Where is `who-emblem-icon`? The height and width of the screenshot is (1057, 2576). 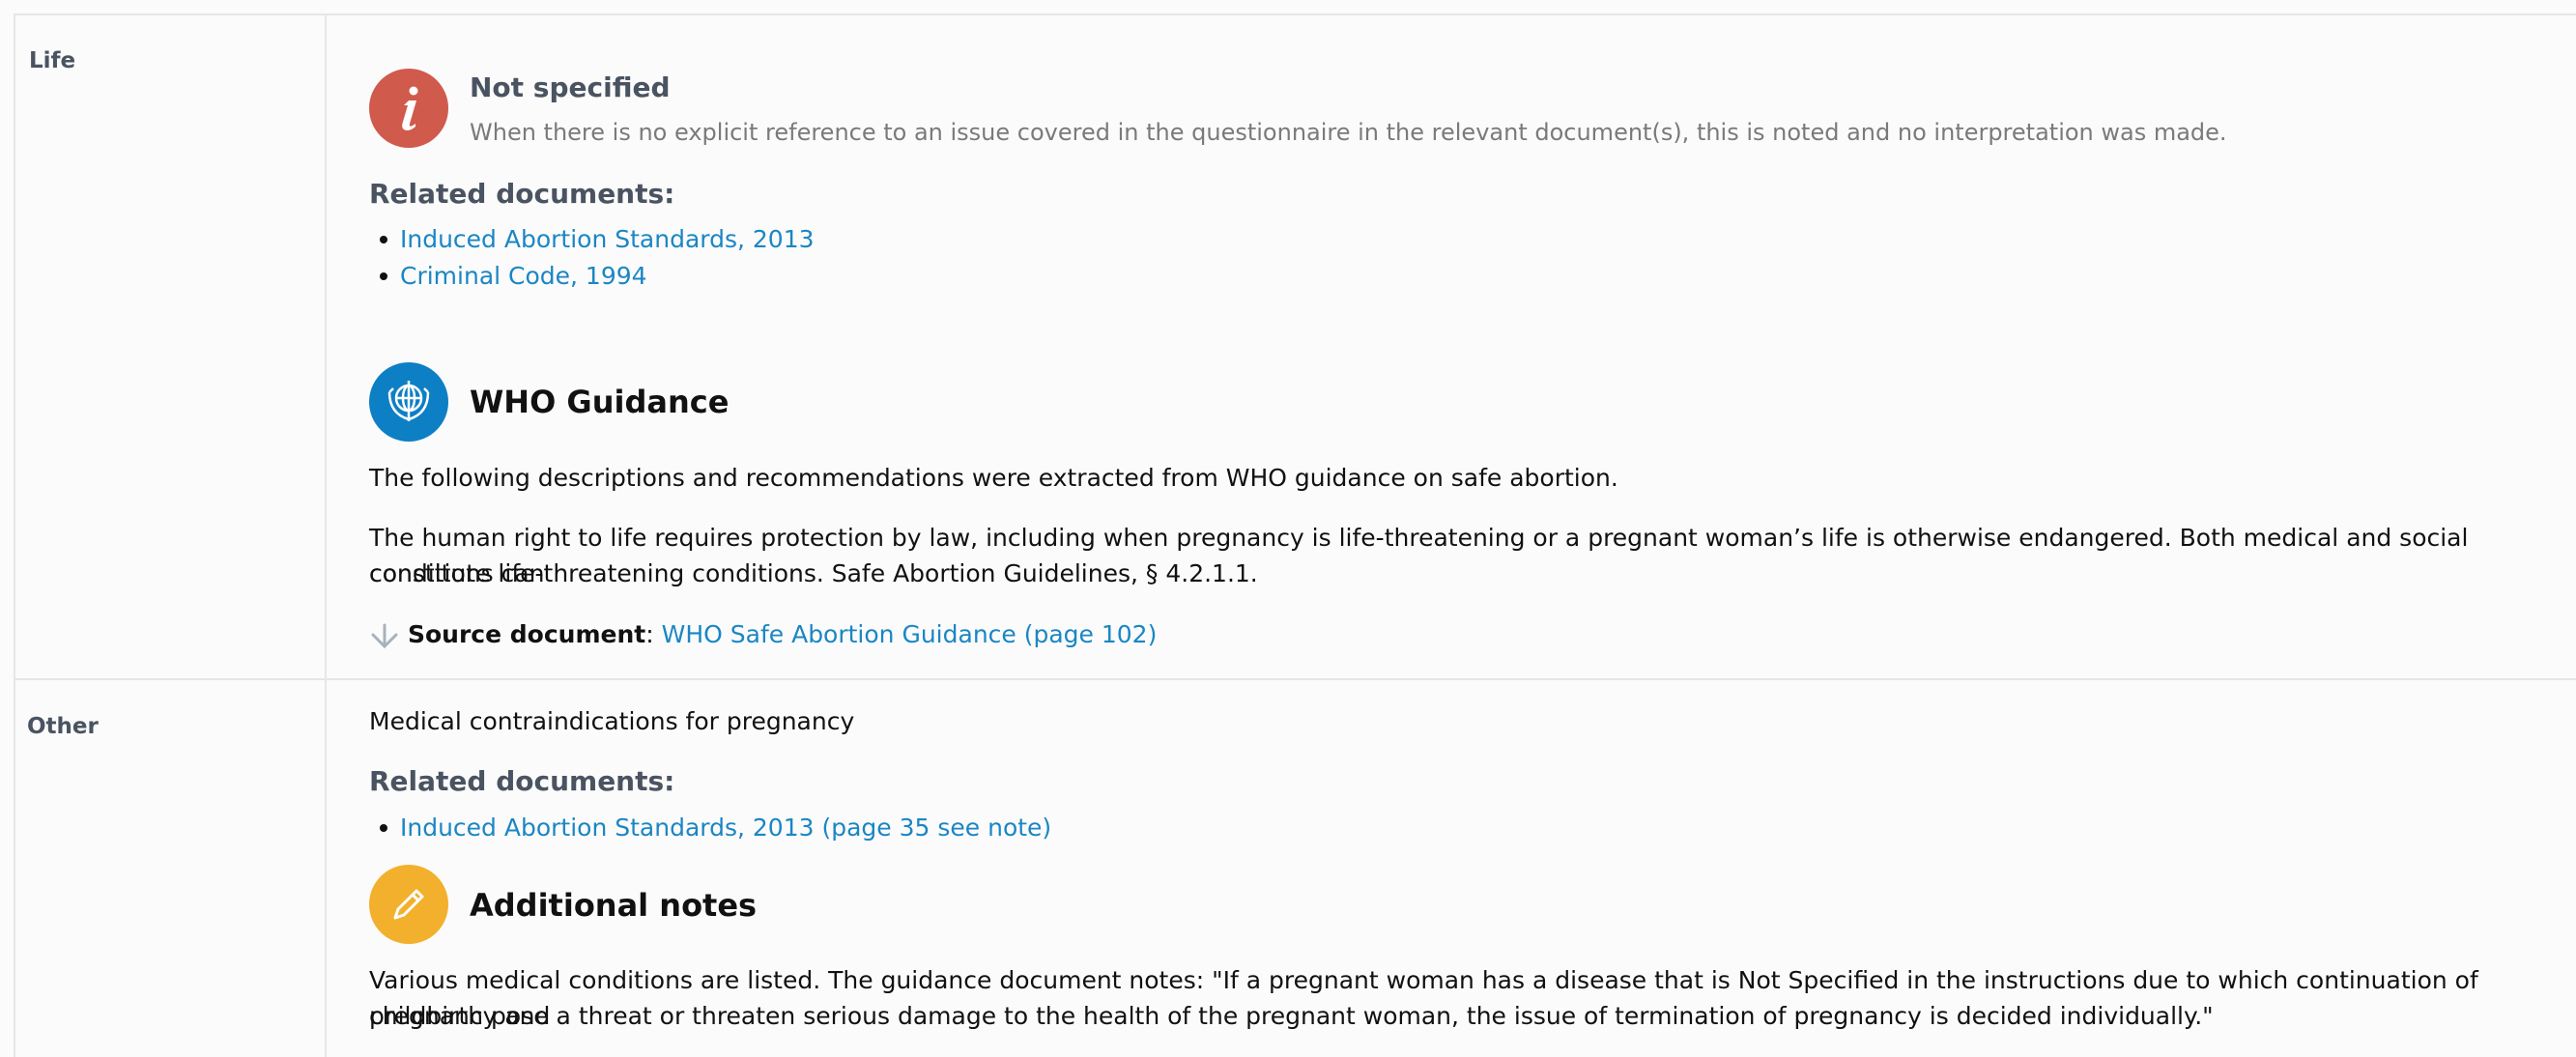 who-emblem-icon is located at coordinates (409, 402).